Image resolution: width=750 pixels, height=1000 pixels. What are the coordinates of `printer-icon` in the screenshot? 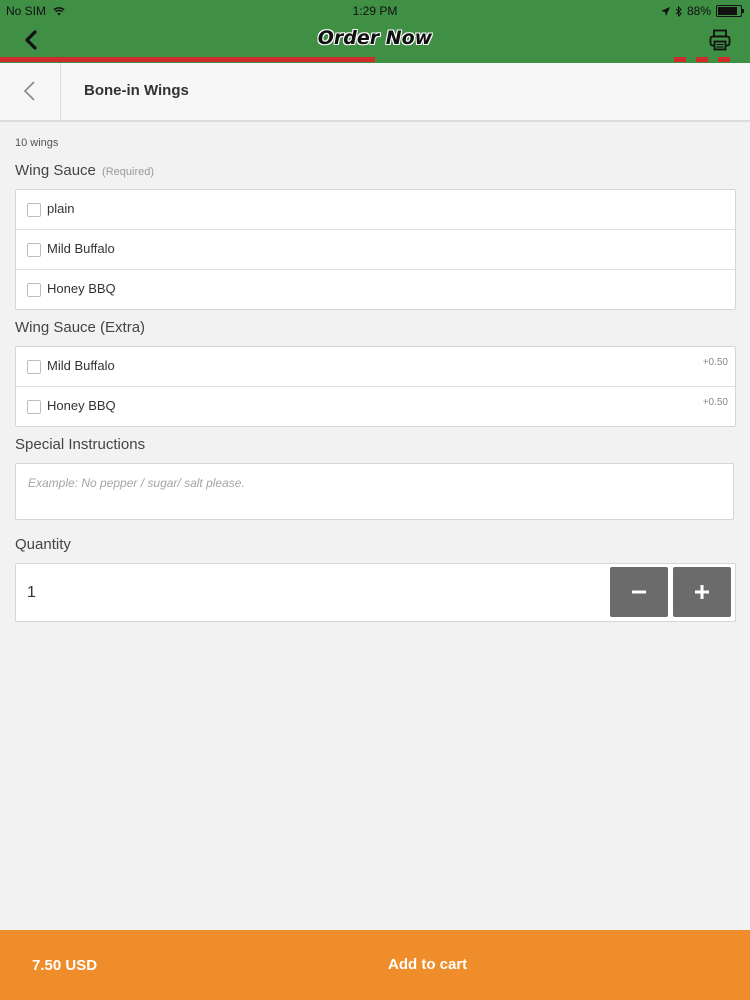 It's located at (720, 40).